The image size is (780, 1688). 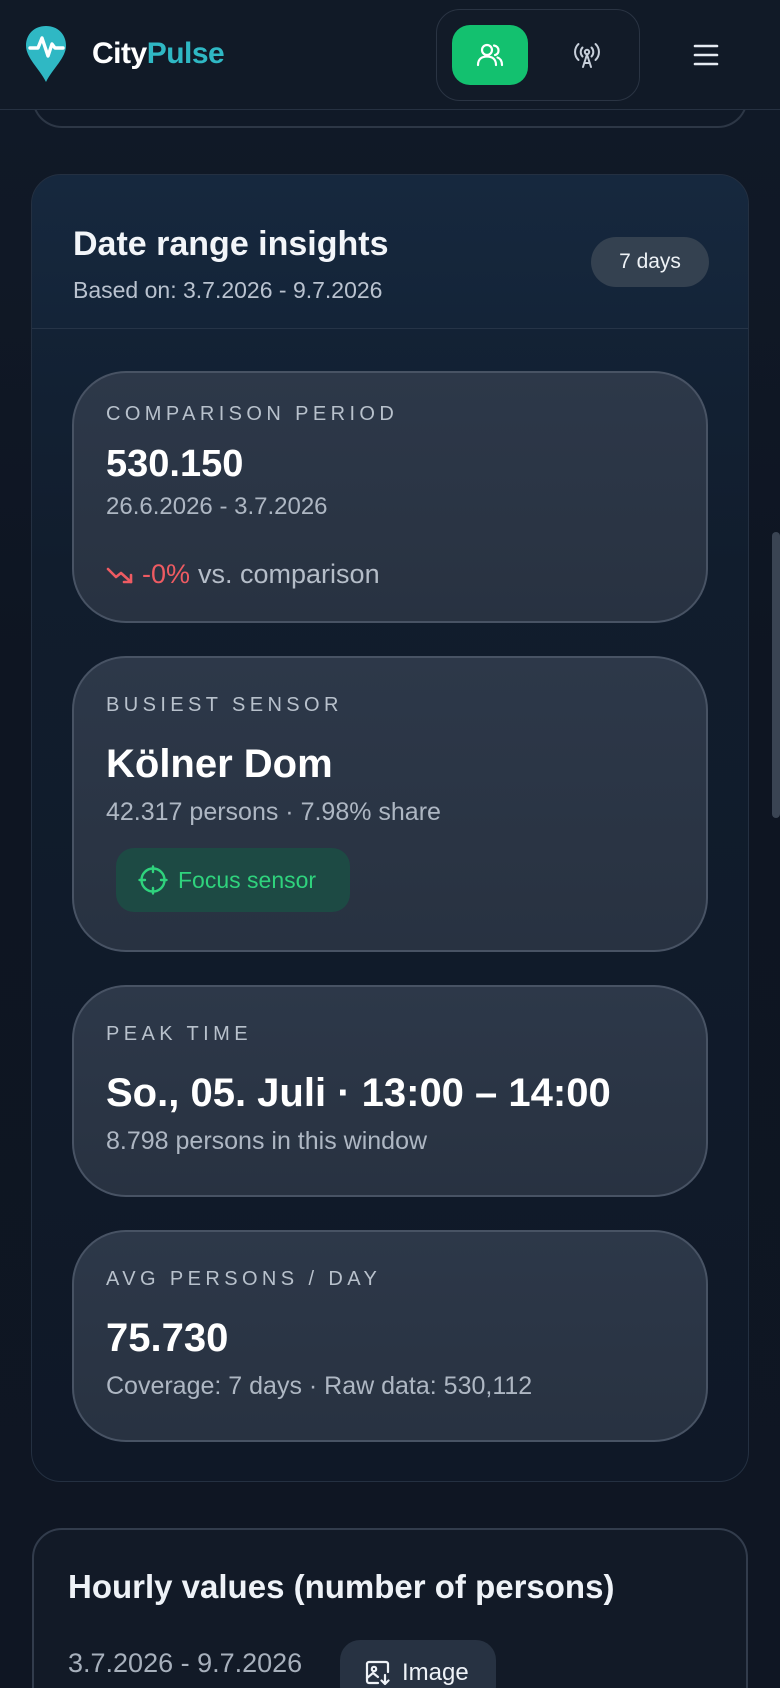 What do you see at coordinates (185, 53) in the screenshot?
I see `brand-name-pulse: Pulse` at bounding box center [185, 53].